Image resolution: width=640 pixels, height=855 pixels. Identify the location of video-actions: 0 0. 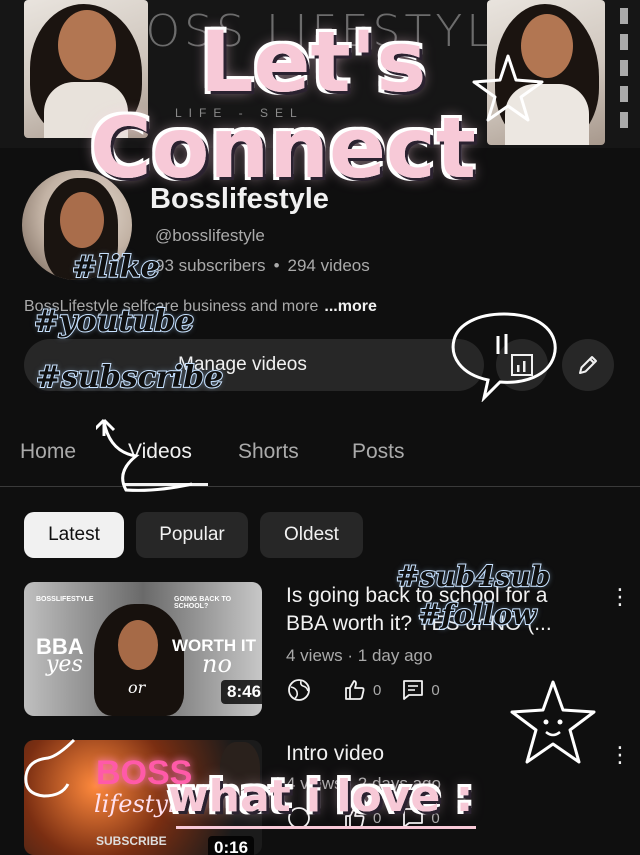
(370, 690).